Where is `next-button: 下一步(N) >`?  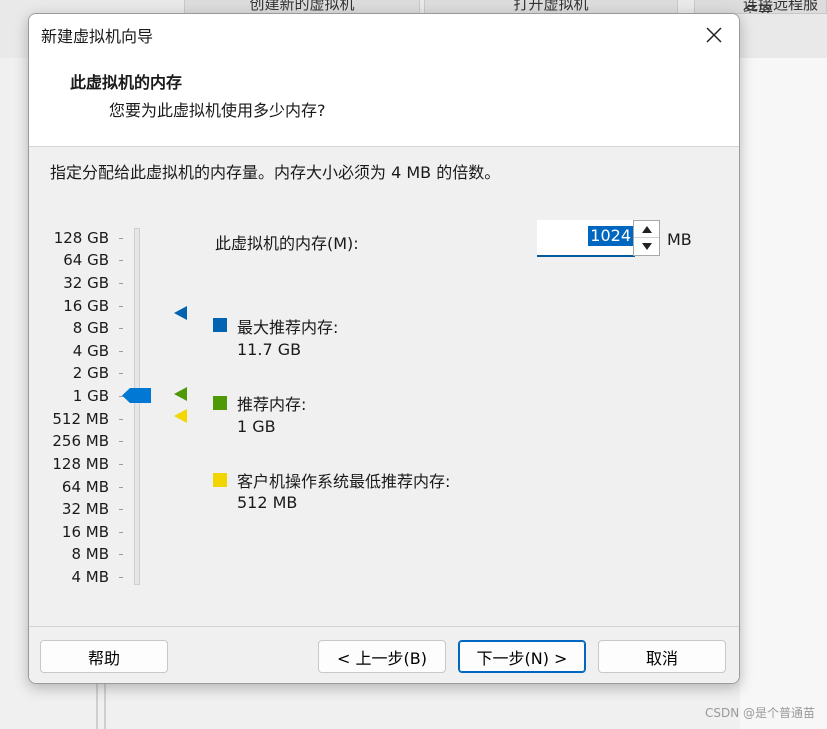
next-button: 下一步(N) > is located at coordinates (522, 656).